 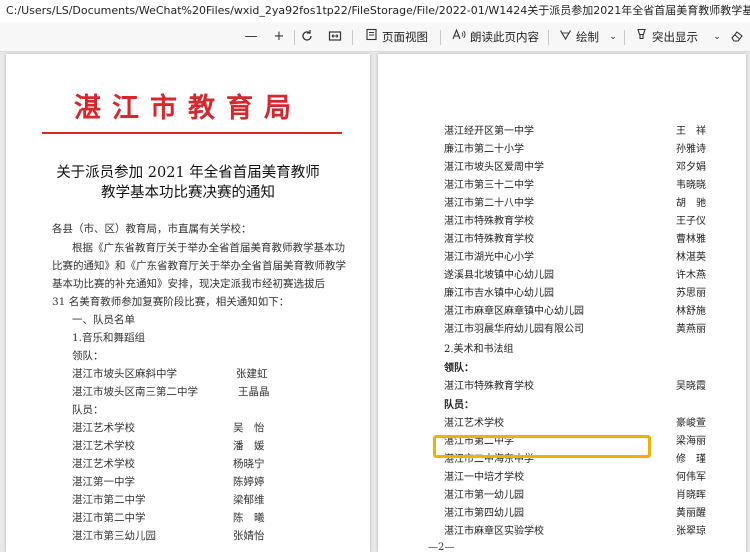 I want to click on pdf-toolbar: — + 页面视图 朗读此页内容 绘制 ⌄ 突出显示 ⌄, so click(x=375, y=37).